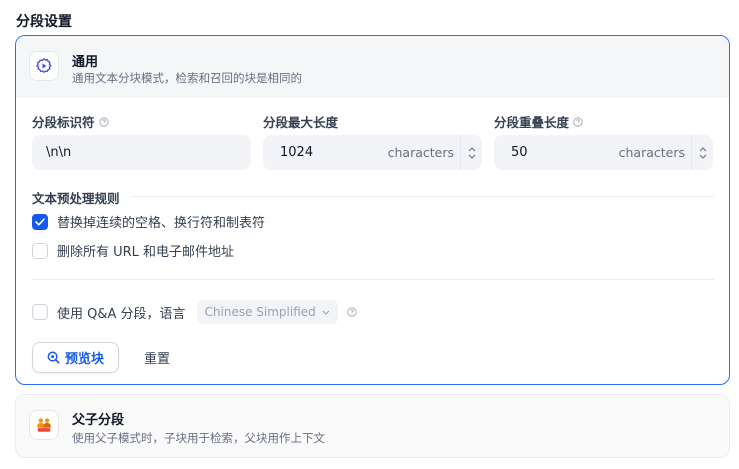 Image resolution: width=739 pixels, height=469 pixels. I want to click on remove-urls-label: 删除所有 URL 和电子邮件地址, so click(145, 250).